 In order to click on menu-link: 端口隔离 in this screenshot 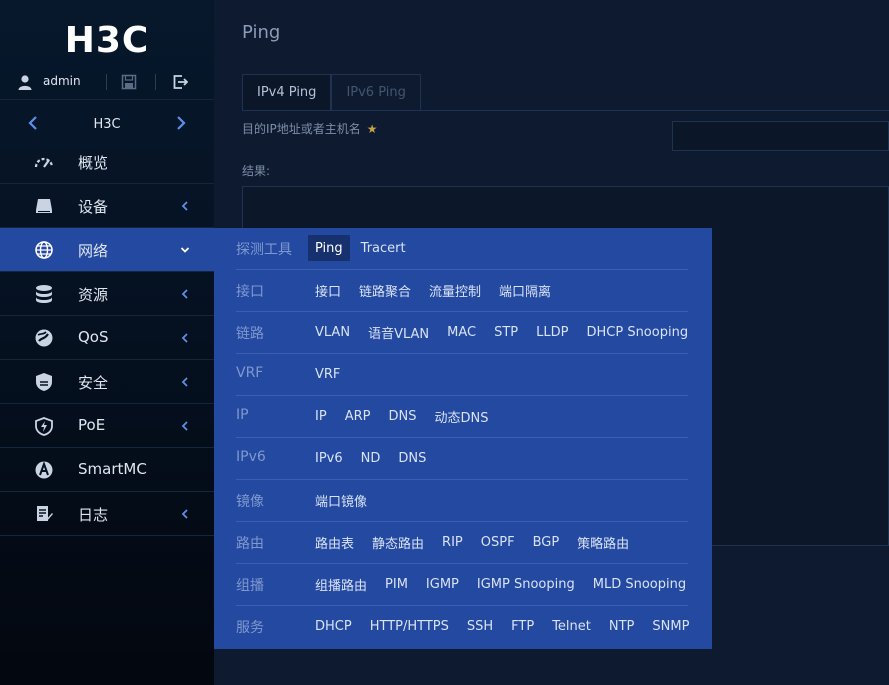, I will do `click(525, 290)`.